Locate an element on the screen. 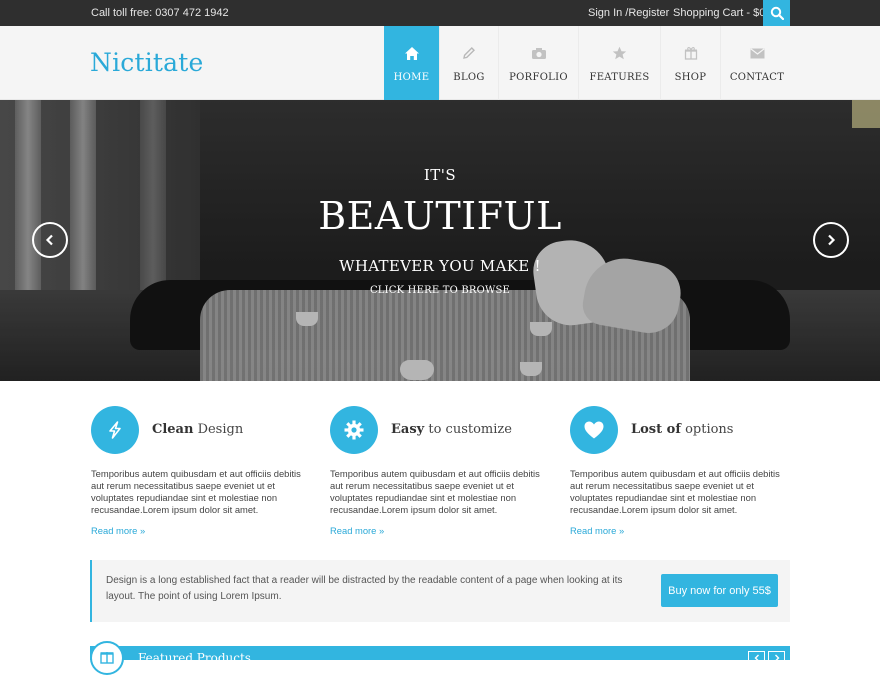  nav-item-blog: BLOG is located at coordinates (469, 63).